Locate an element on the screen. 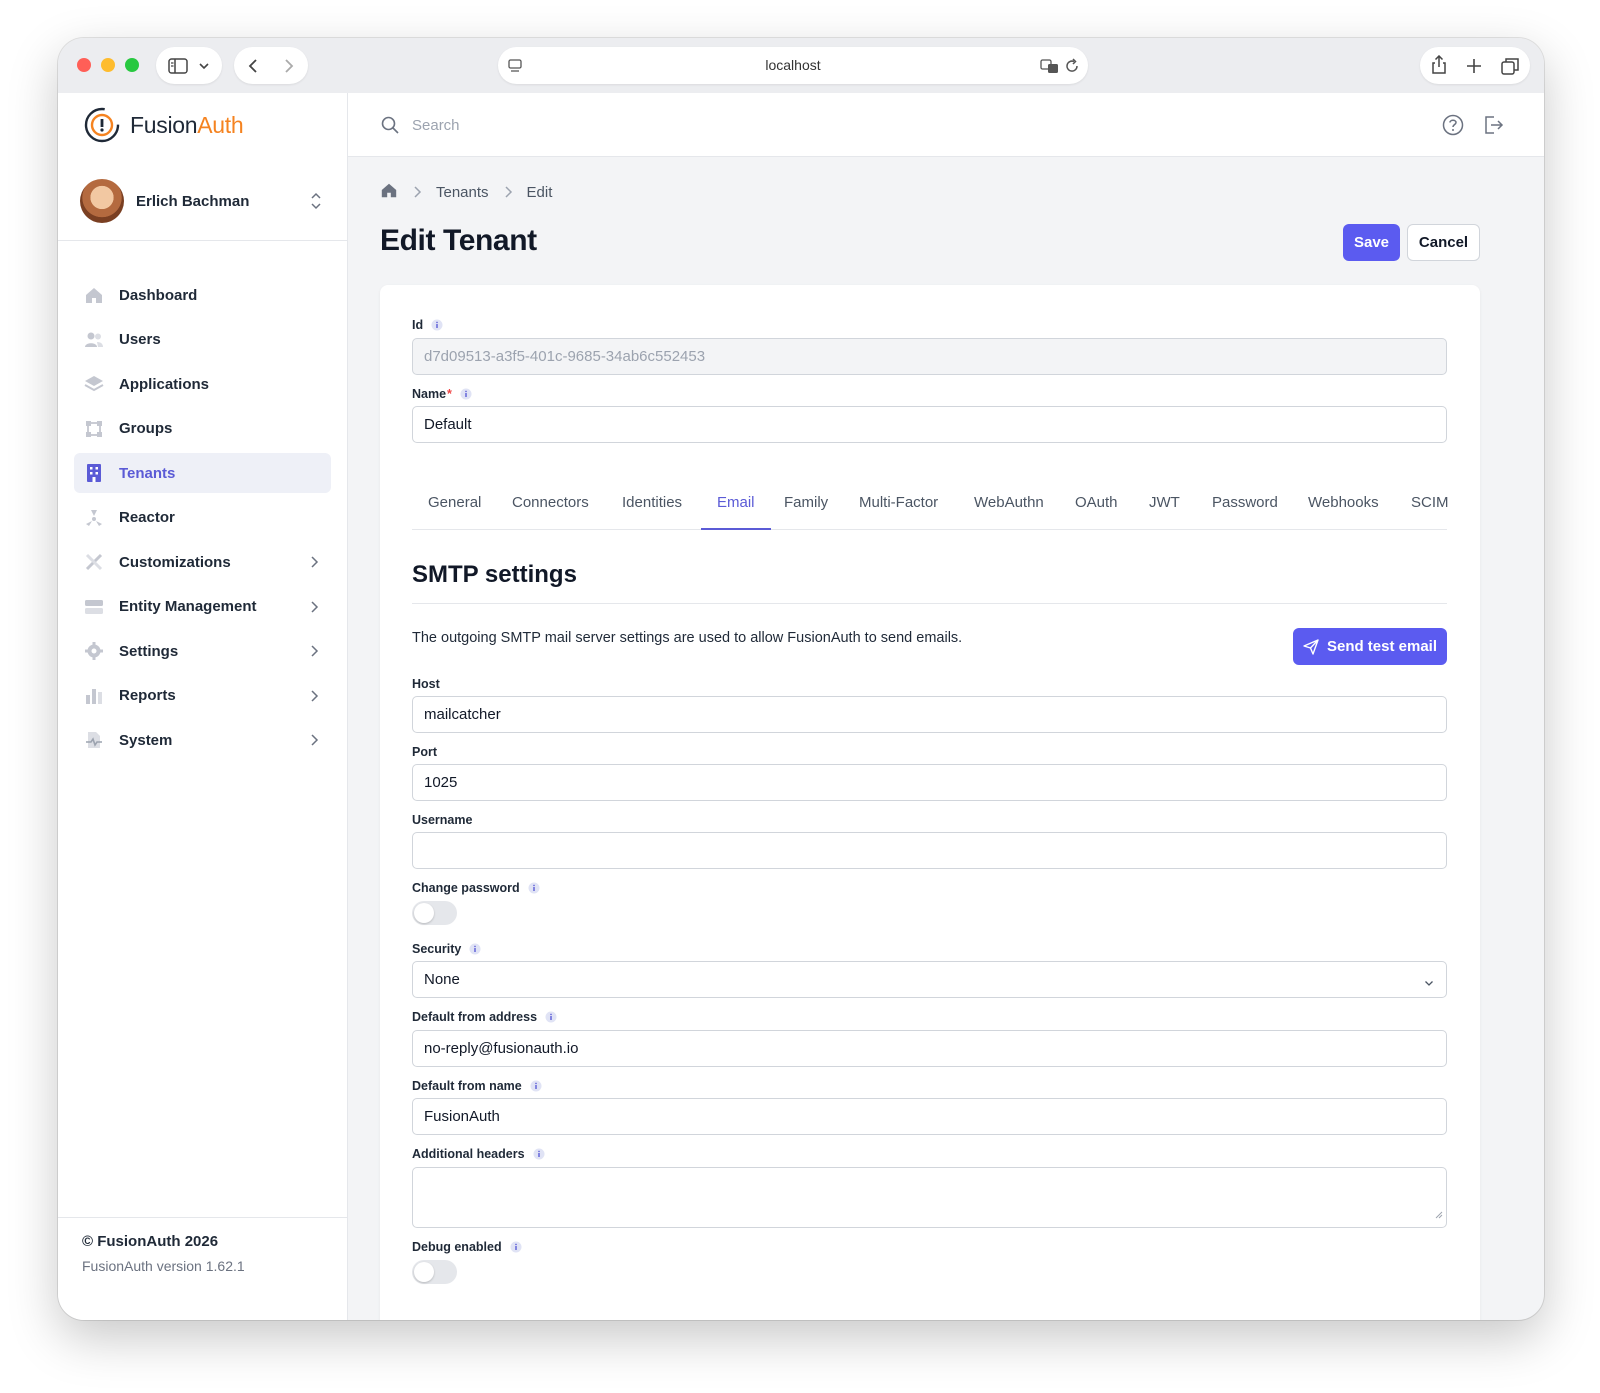  change-password-toggle is located at coordinates (434, 913).